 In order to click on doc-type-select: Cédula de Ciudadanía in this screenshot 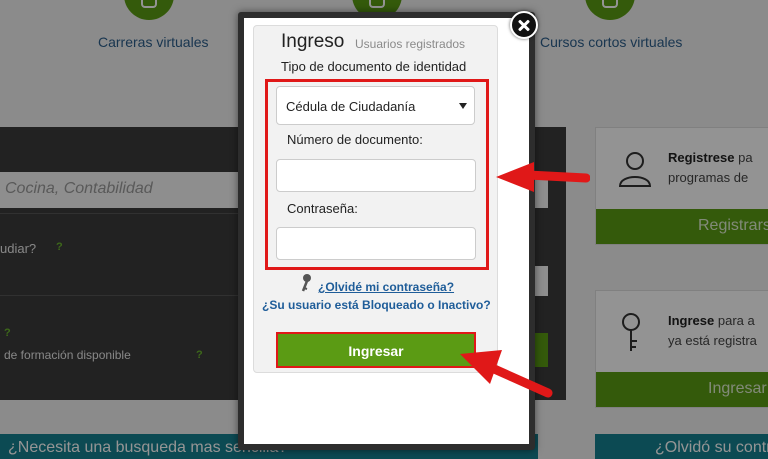, I will do `click(375, 105)`.